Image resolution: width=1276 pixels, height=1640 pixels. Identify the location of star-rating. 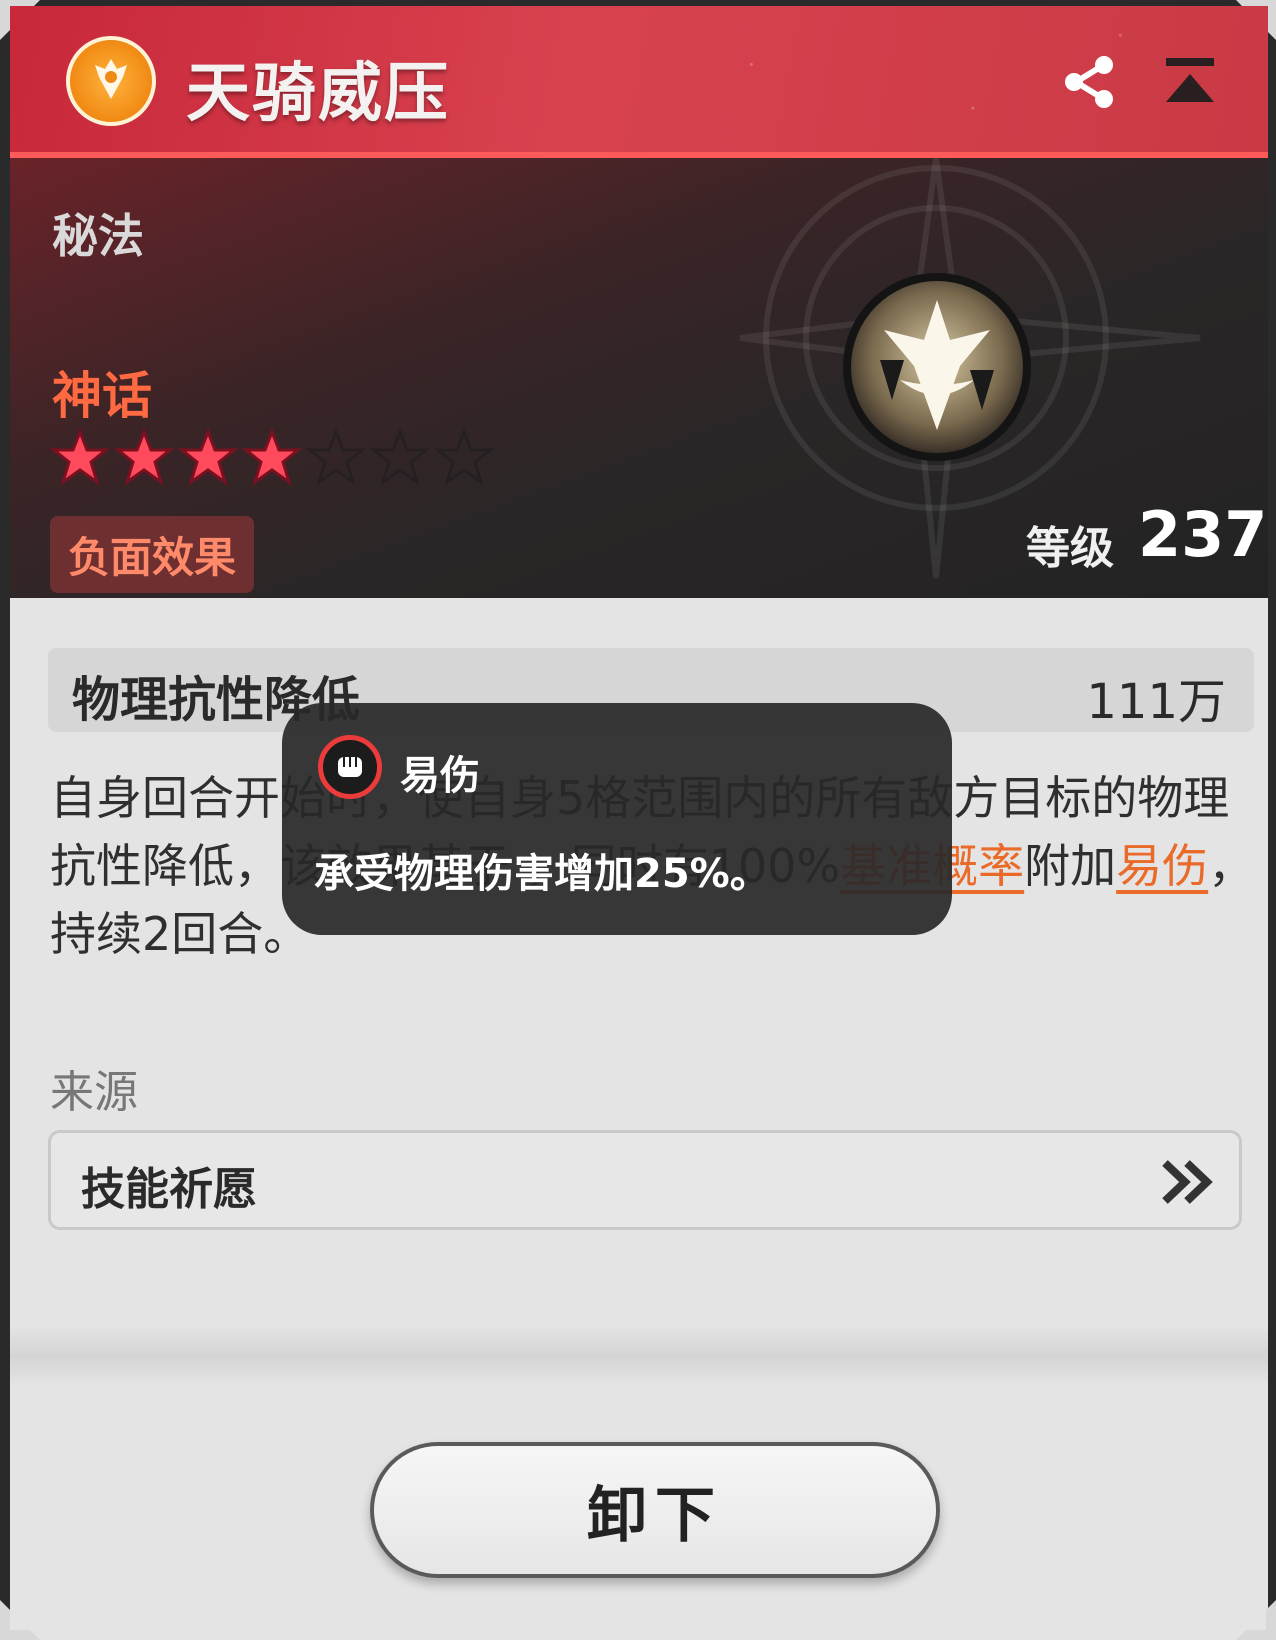
(272, 458).